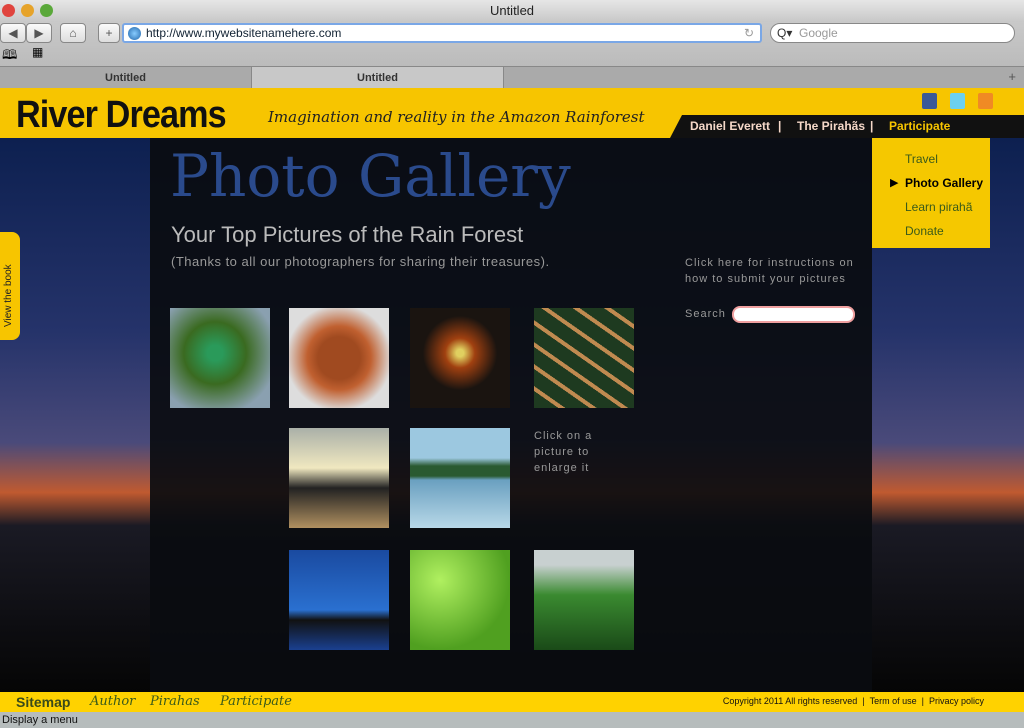 This screenshot has width=1024, height=728. Describe the element at coordinates (9, 57) in the screenshot. I see `bookmarks-icon: 🕮` at that location.